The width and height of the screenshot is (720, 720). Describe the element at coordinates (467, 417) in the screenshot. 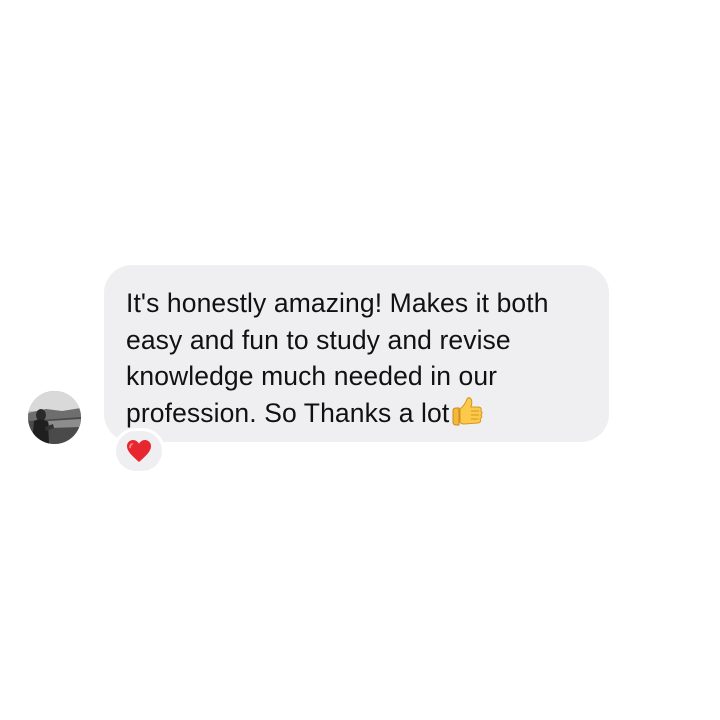

I see `thumbs-up-icon` at that location.